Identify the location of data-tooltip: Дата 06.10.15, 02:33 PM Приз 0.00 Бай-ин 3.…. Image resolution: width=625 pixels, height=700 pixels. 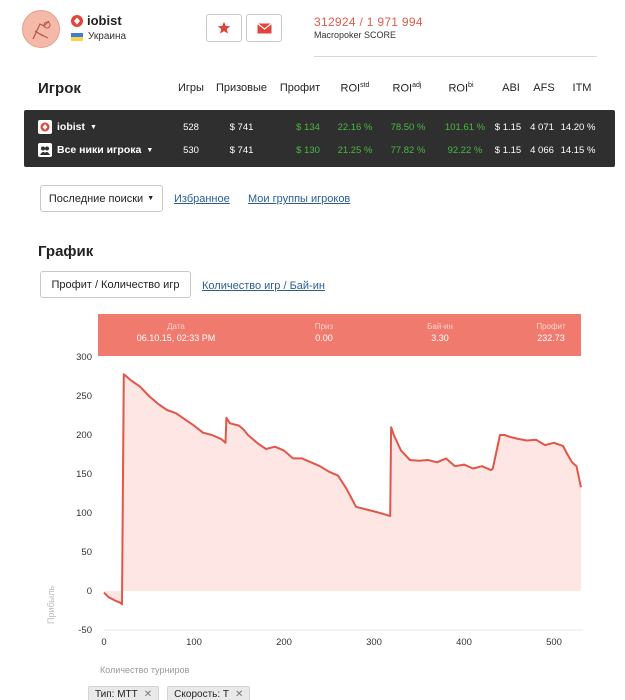
(339, 335).